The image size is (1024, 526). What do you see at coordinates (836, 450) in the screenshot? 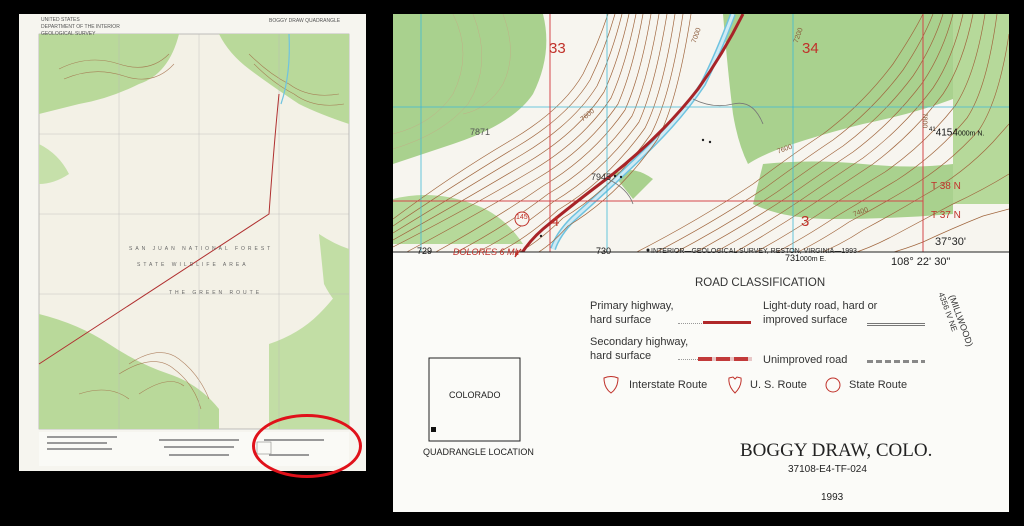
I see `quad-title: BOGGY DRAW, COLO.` at bounding box center [836, 450].